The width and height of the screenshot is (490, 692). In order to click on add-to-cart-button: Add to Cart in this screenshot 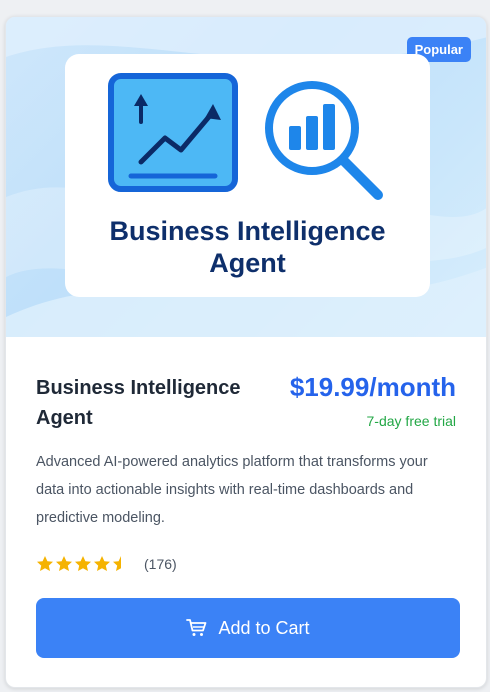, I will do `click(248, 628)`.